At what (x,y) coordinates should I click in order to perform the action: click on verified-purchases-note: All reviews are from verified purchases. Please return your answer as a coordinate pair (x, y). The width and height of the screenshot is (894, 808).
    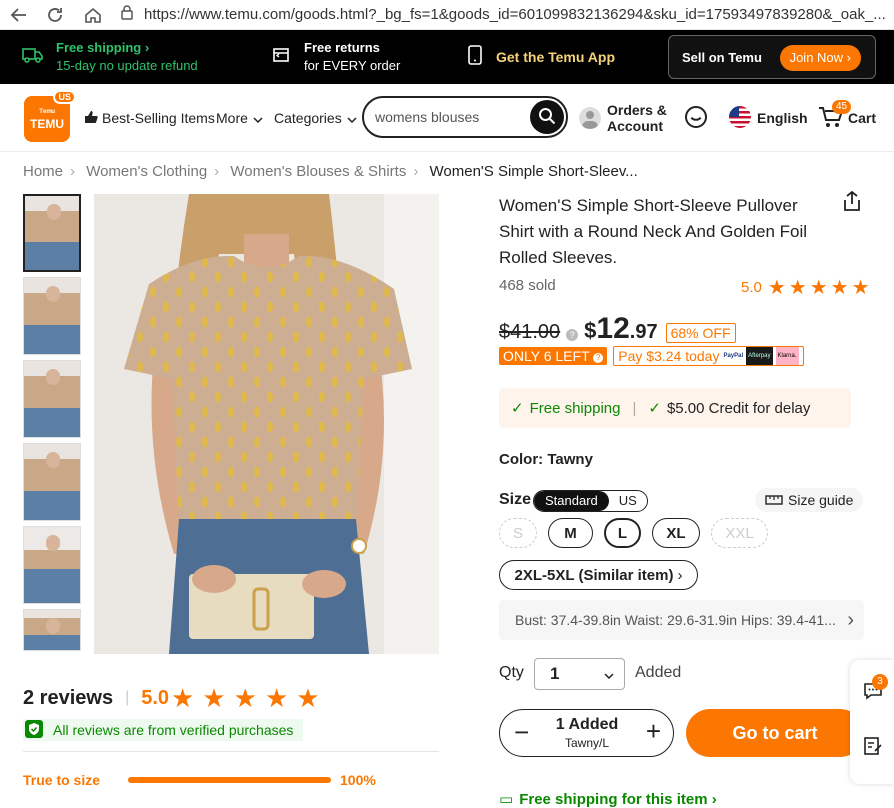
    Looking at the image, I should click on (163, 730).